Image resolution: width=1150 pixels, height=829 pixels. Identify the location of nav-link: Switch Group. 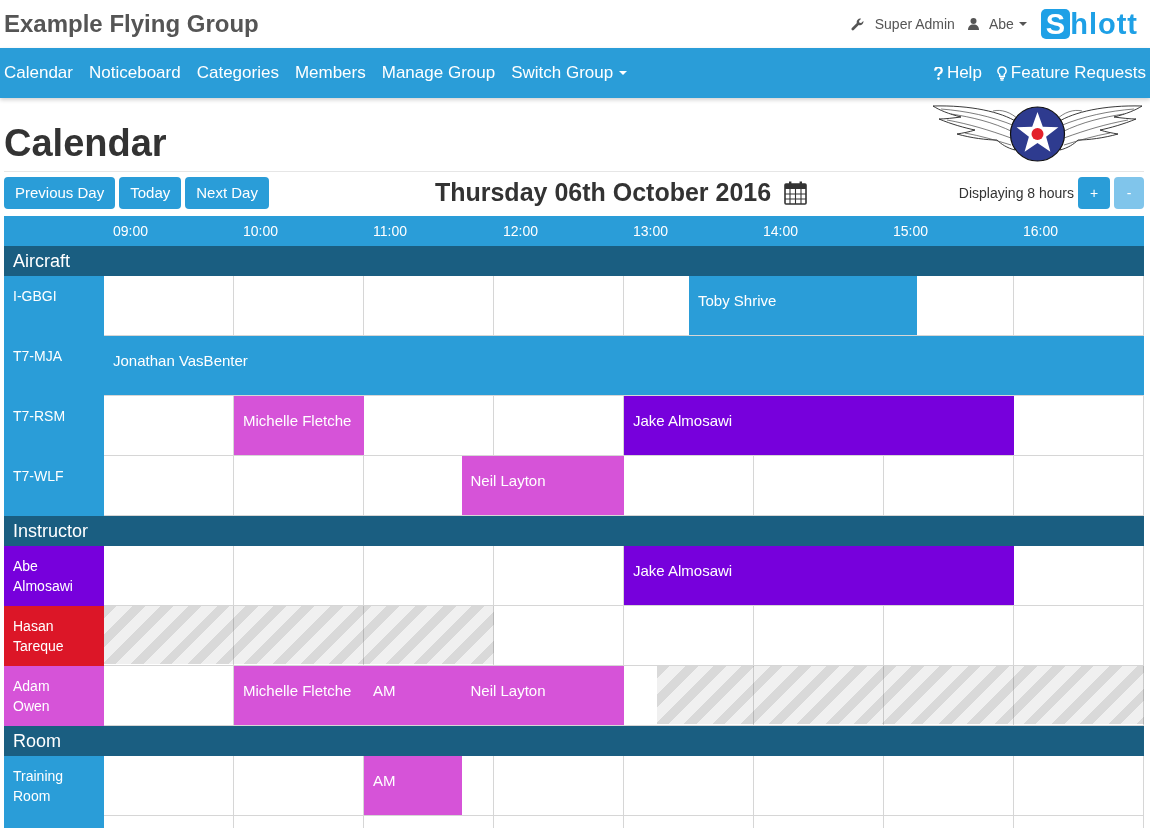
(569, 73).